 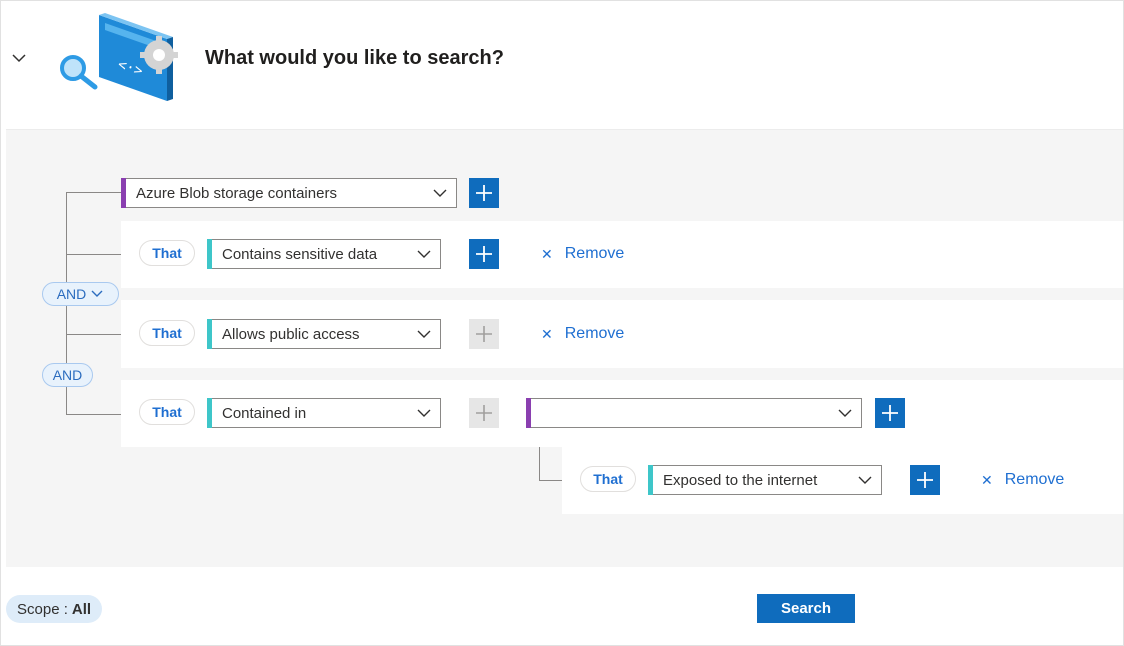 I want to click on resource-type-dropdown: Azure Blob storage containers, so click(x=289, y=193).